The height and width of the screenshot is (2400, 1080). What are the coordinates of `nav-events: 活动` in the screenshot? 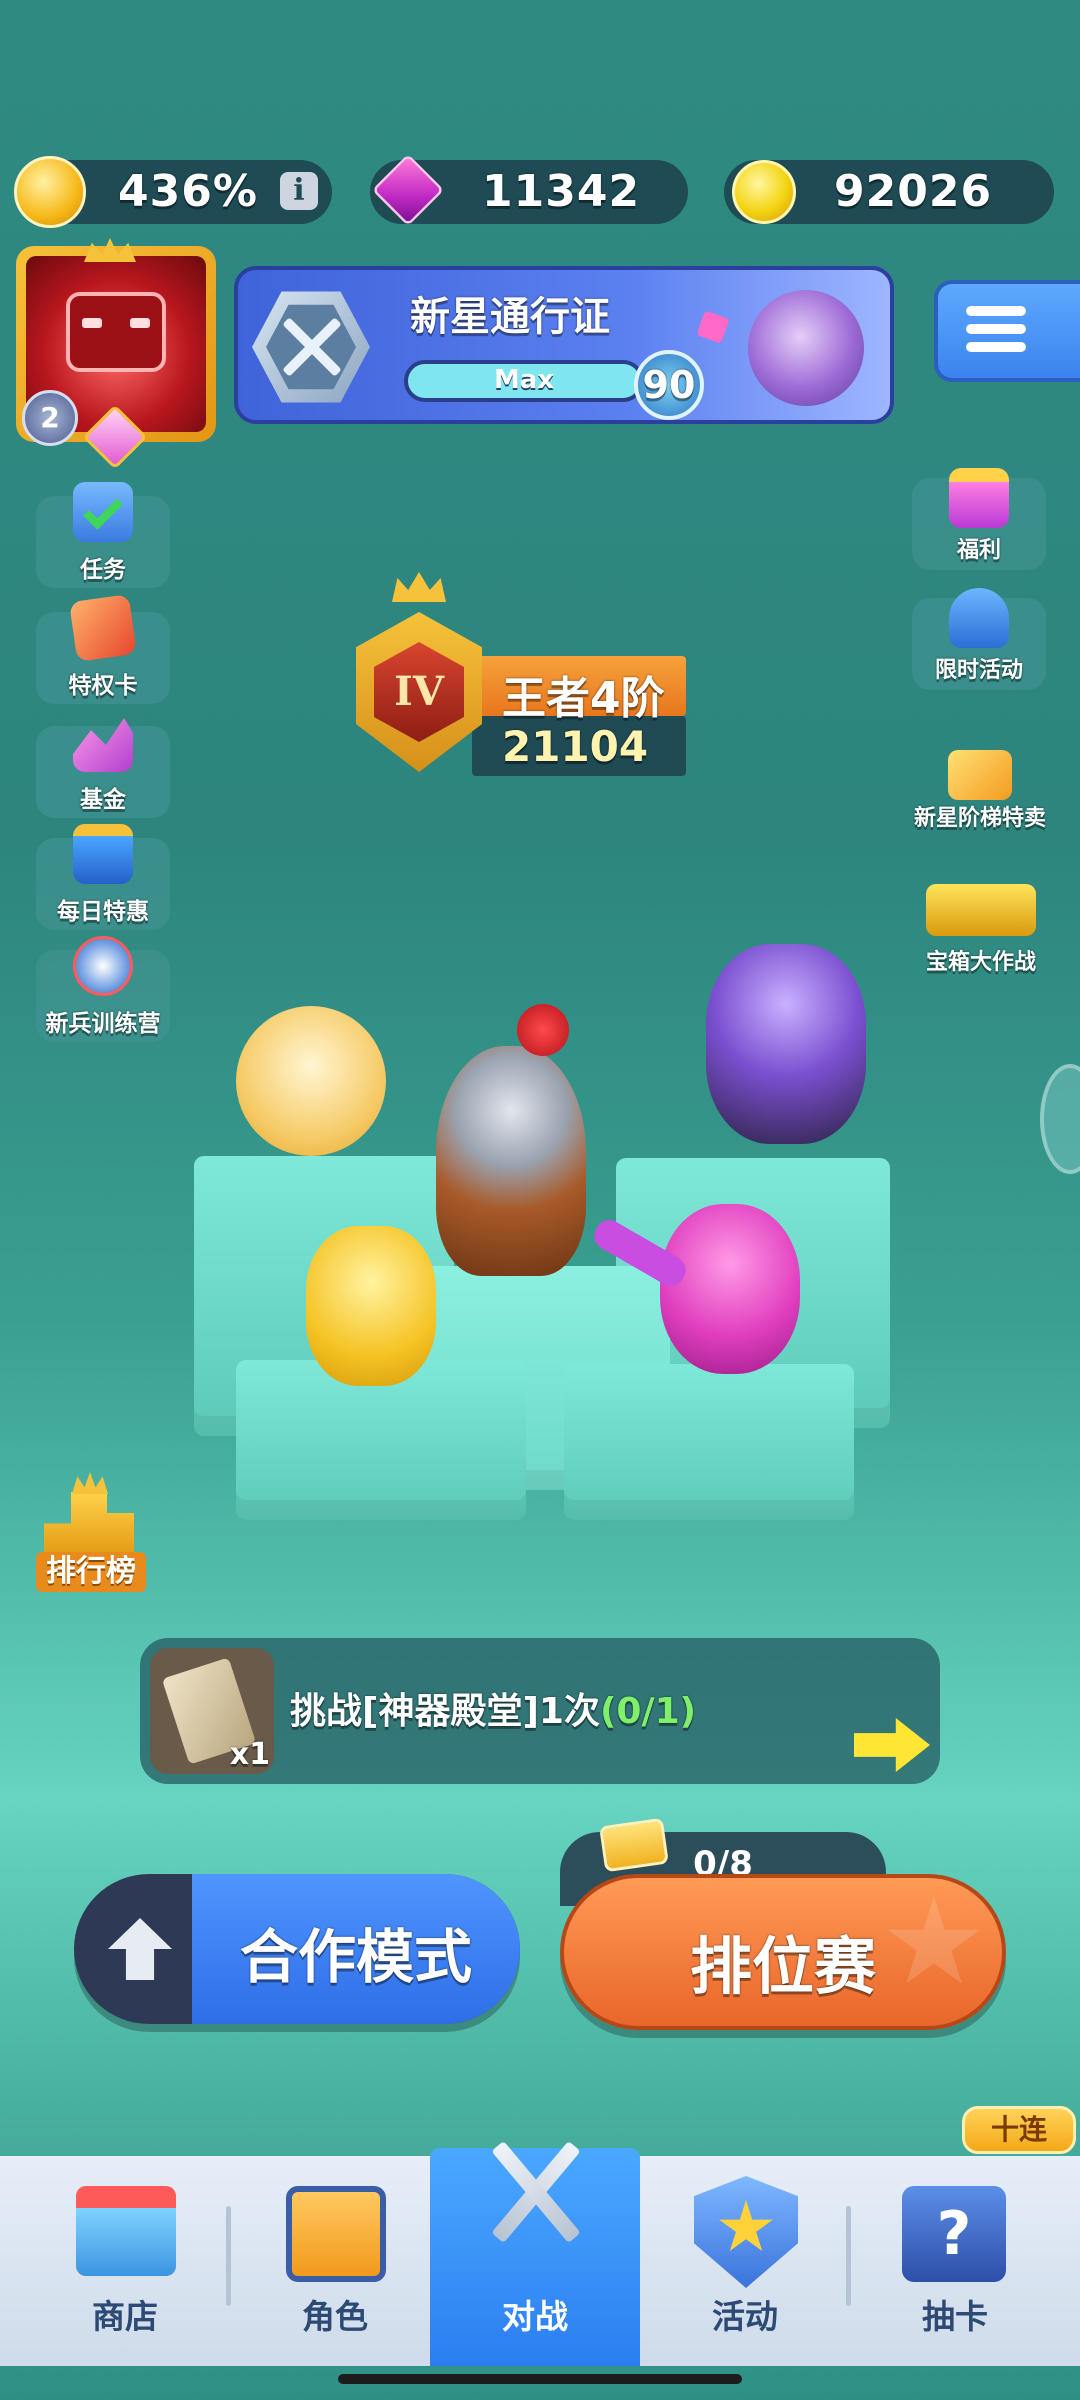 It's located at (745, 2261).